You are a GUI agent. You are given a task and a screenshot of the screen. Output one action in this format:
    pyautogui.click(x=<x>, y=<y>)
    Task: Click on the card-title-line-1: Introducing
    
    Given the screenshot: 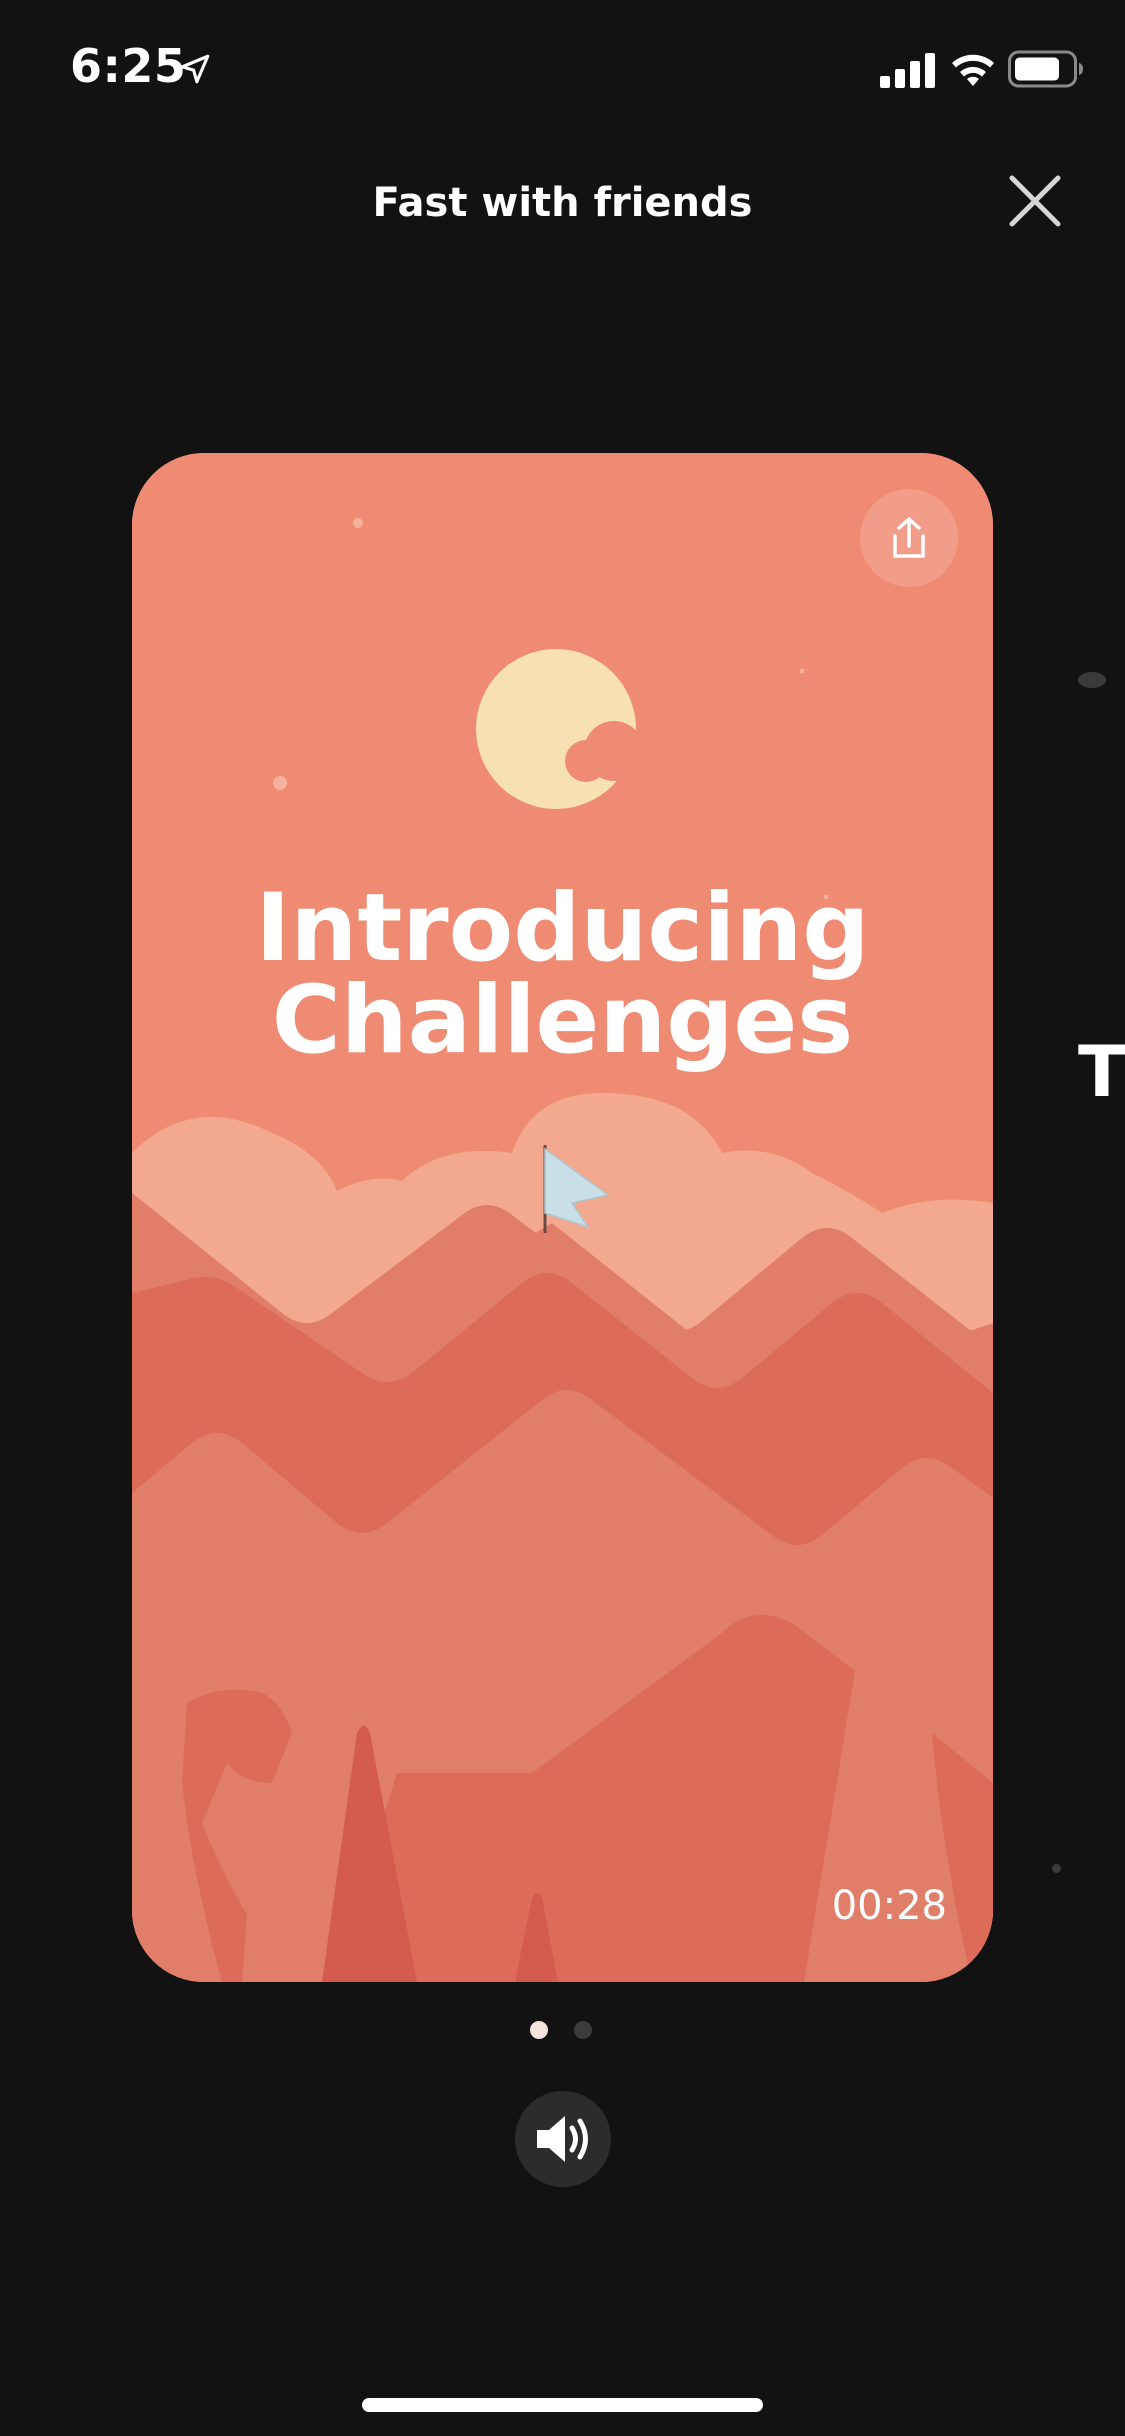 What is the action you would take?
    pyautogui.click(x=562, y=928)
    